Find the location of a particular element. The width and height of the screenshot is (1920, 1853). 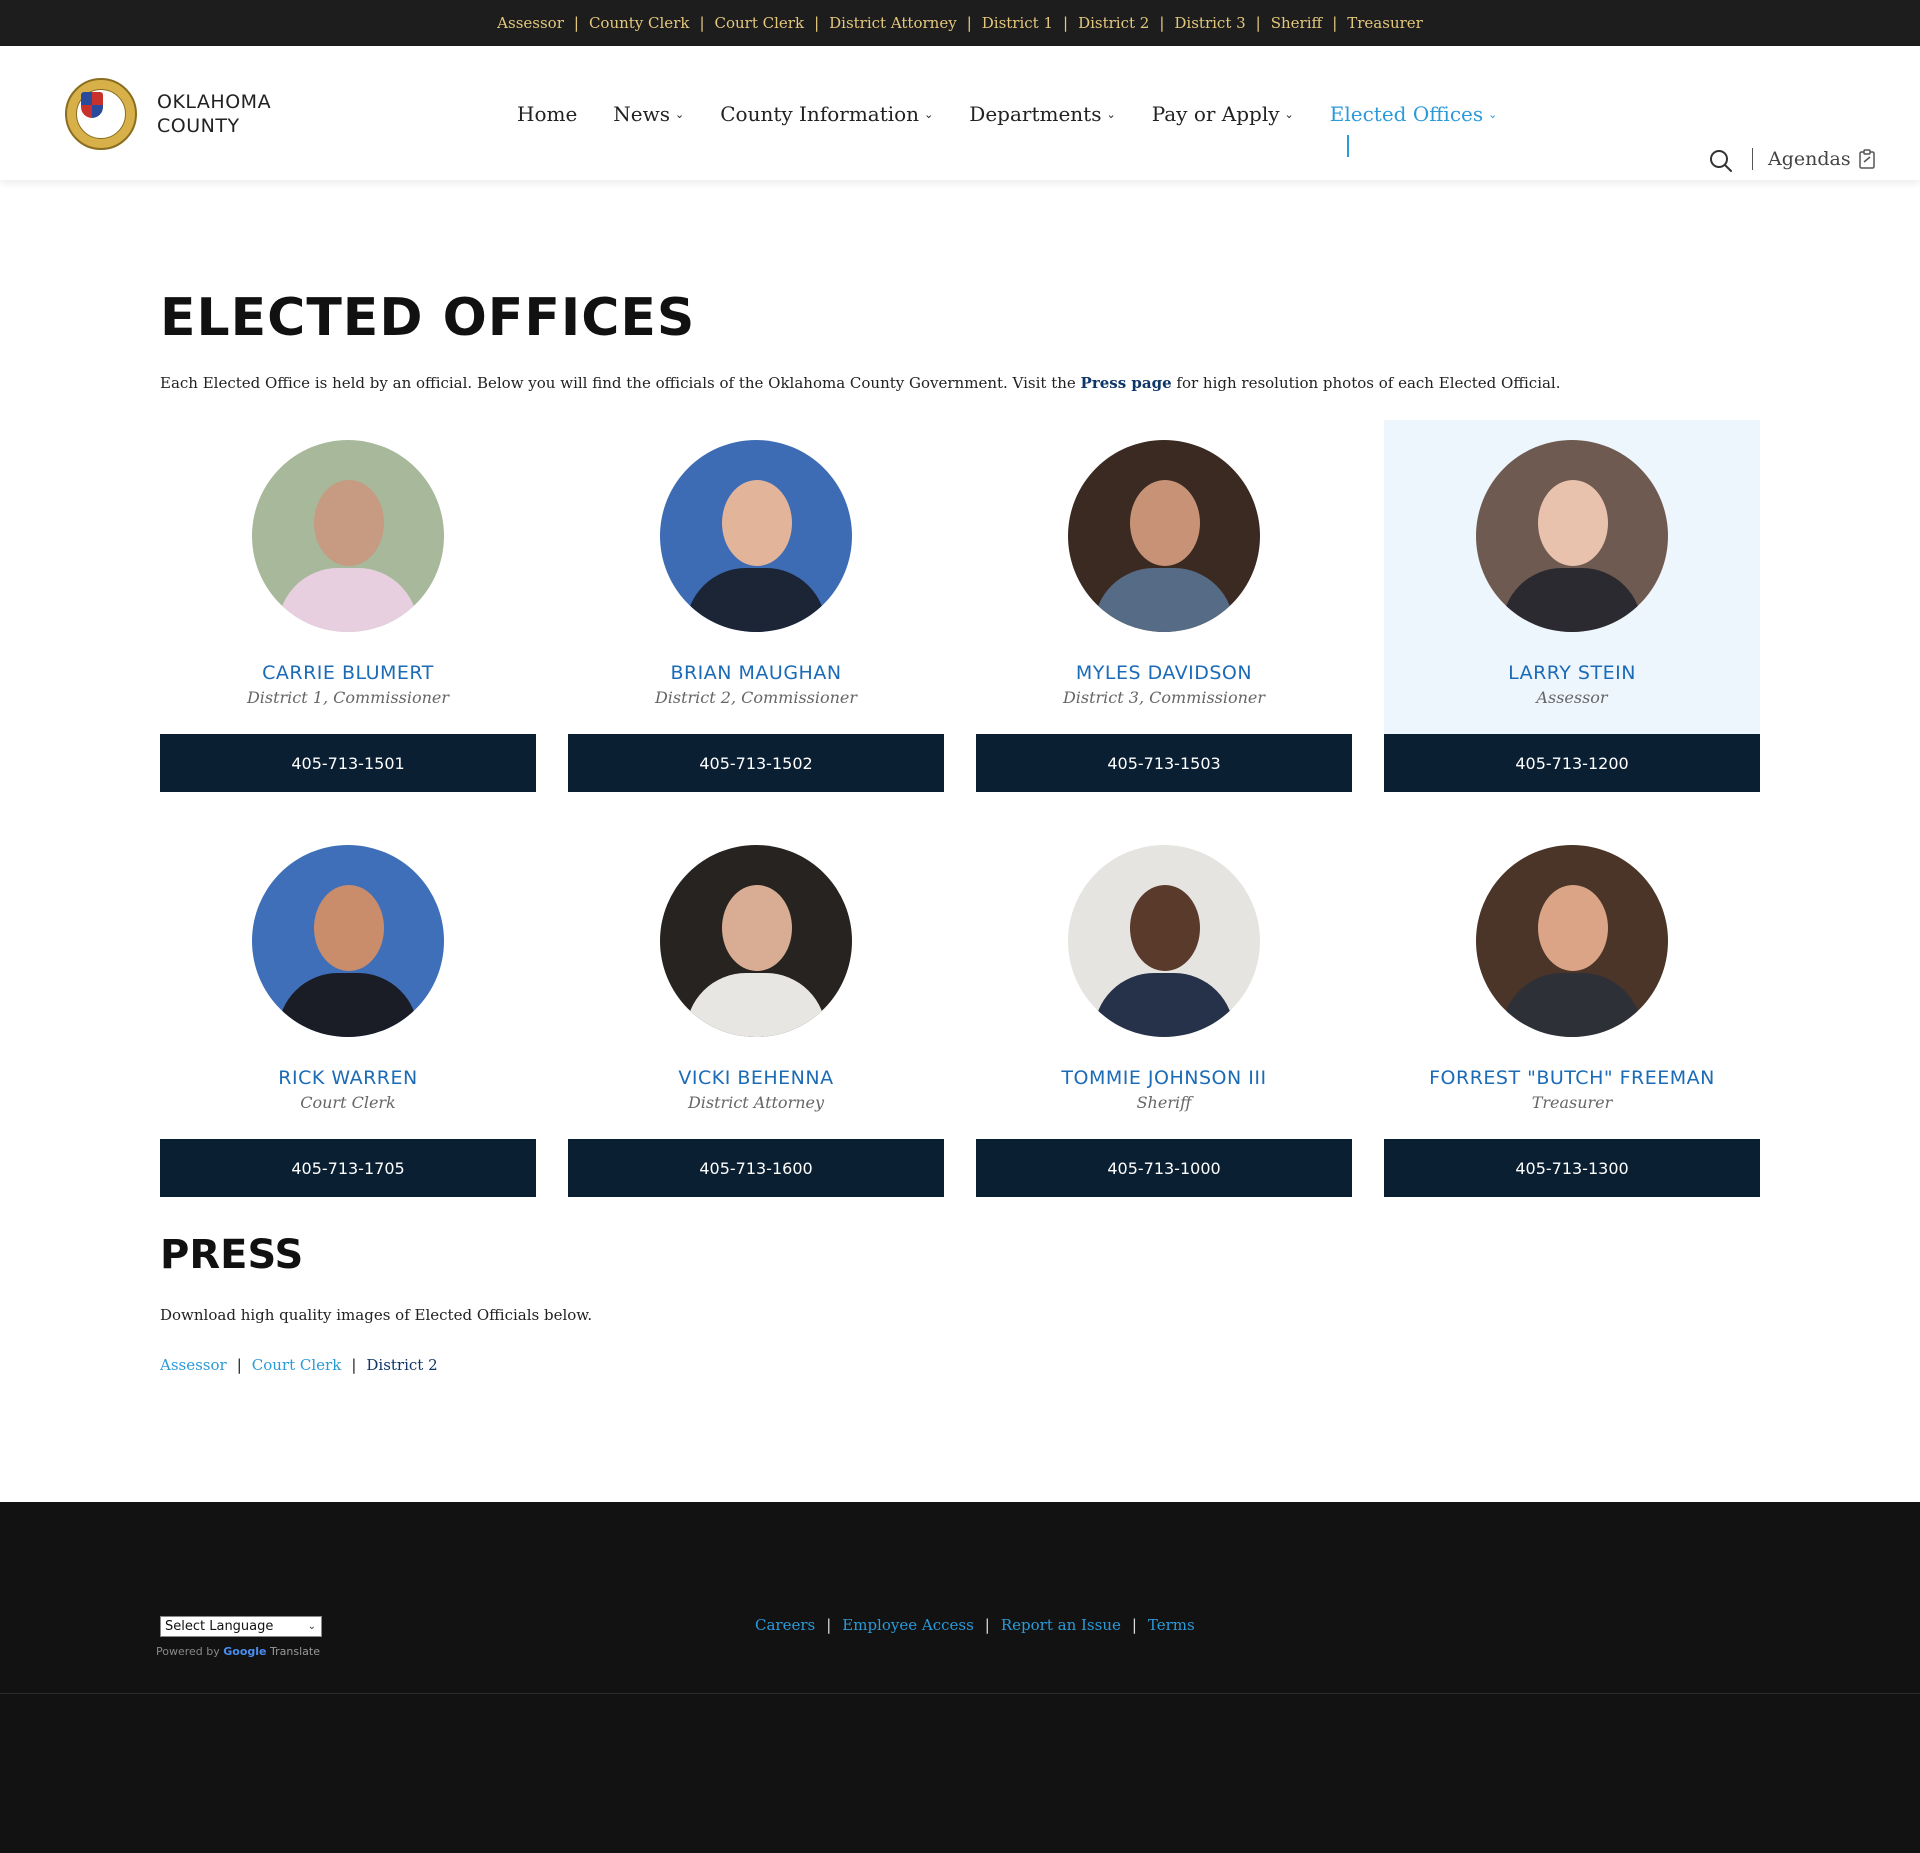

press-links: Assessor | Court Clerk | District 2 is located at coordinates (299, 1365).